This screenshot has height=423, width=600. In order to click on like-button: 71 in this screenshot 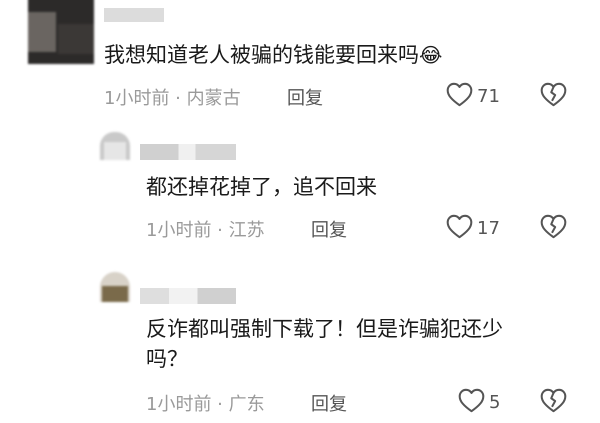, I will do `click(473, 96)`.